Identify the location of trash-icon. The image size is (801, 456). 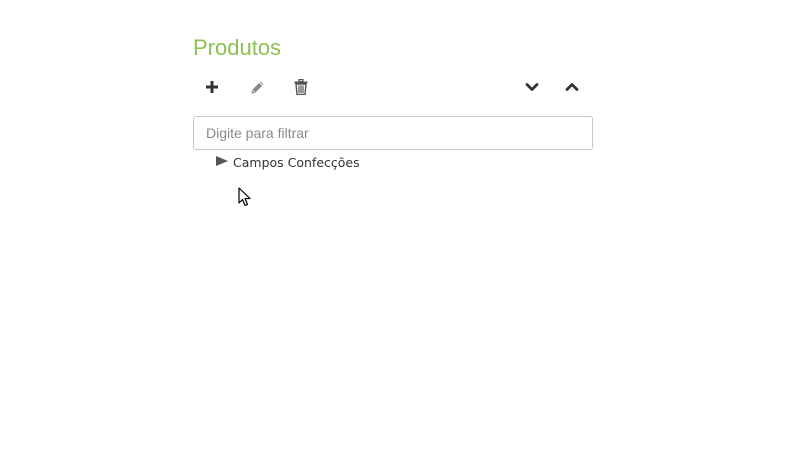
(301, 87).